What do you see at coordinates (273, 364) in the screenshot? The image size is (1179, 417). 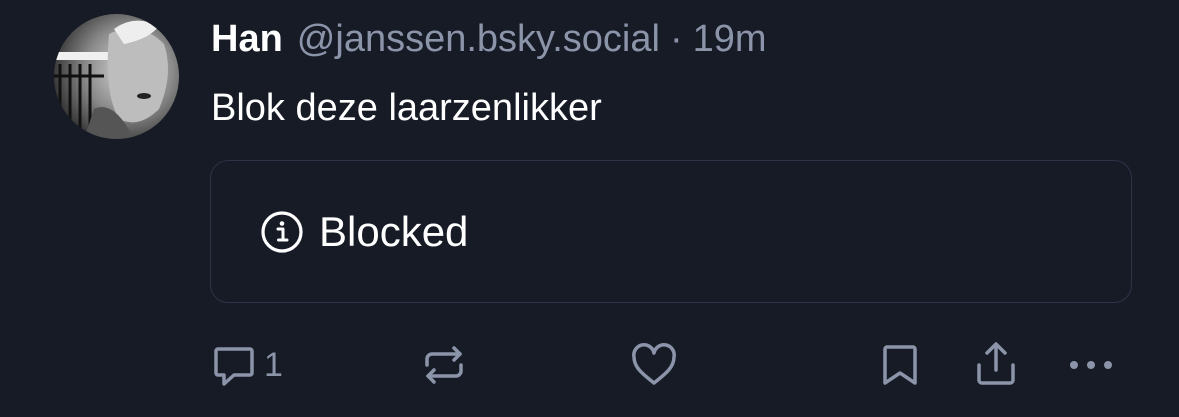 I see `reply-count: 1` at bounding box center [273, 364].